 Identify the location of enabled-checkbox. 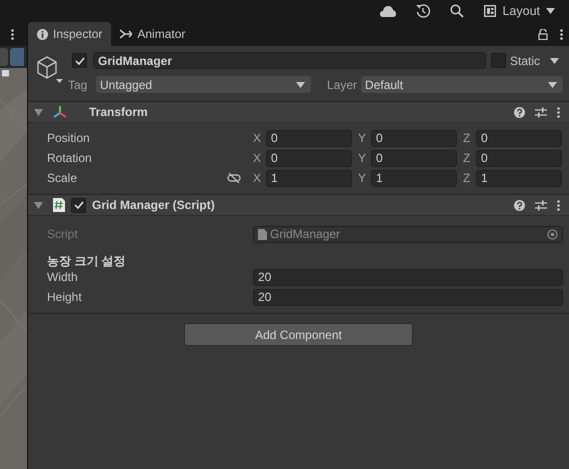
(78, 205).